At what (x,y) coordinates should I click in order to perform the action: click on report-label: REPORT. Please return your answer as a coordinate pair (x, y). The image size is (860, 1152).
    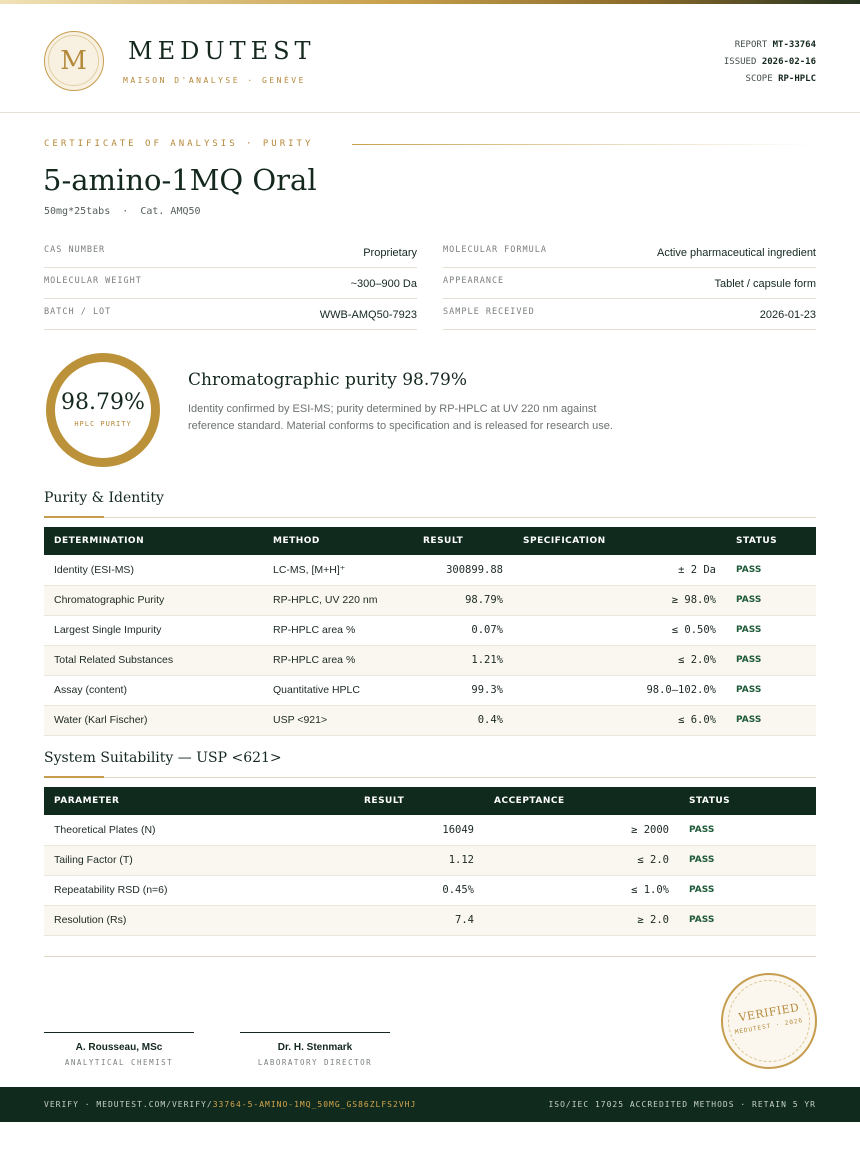
    Looking at the image, I should click on (751, 45).